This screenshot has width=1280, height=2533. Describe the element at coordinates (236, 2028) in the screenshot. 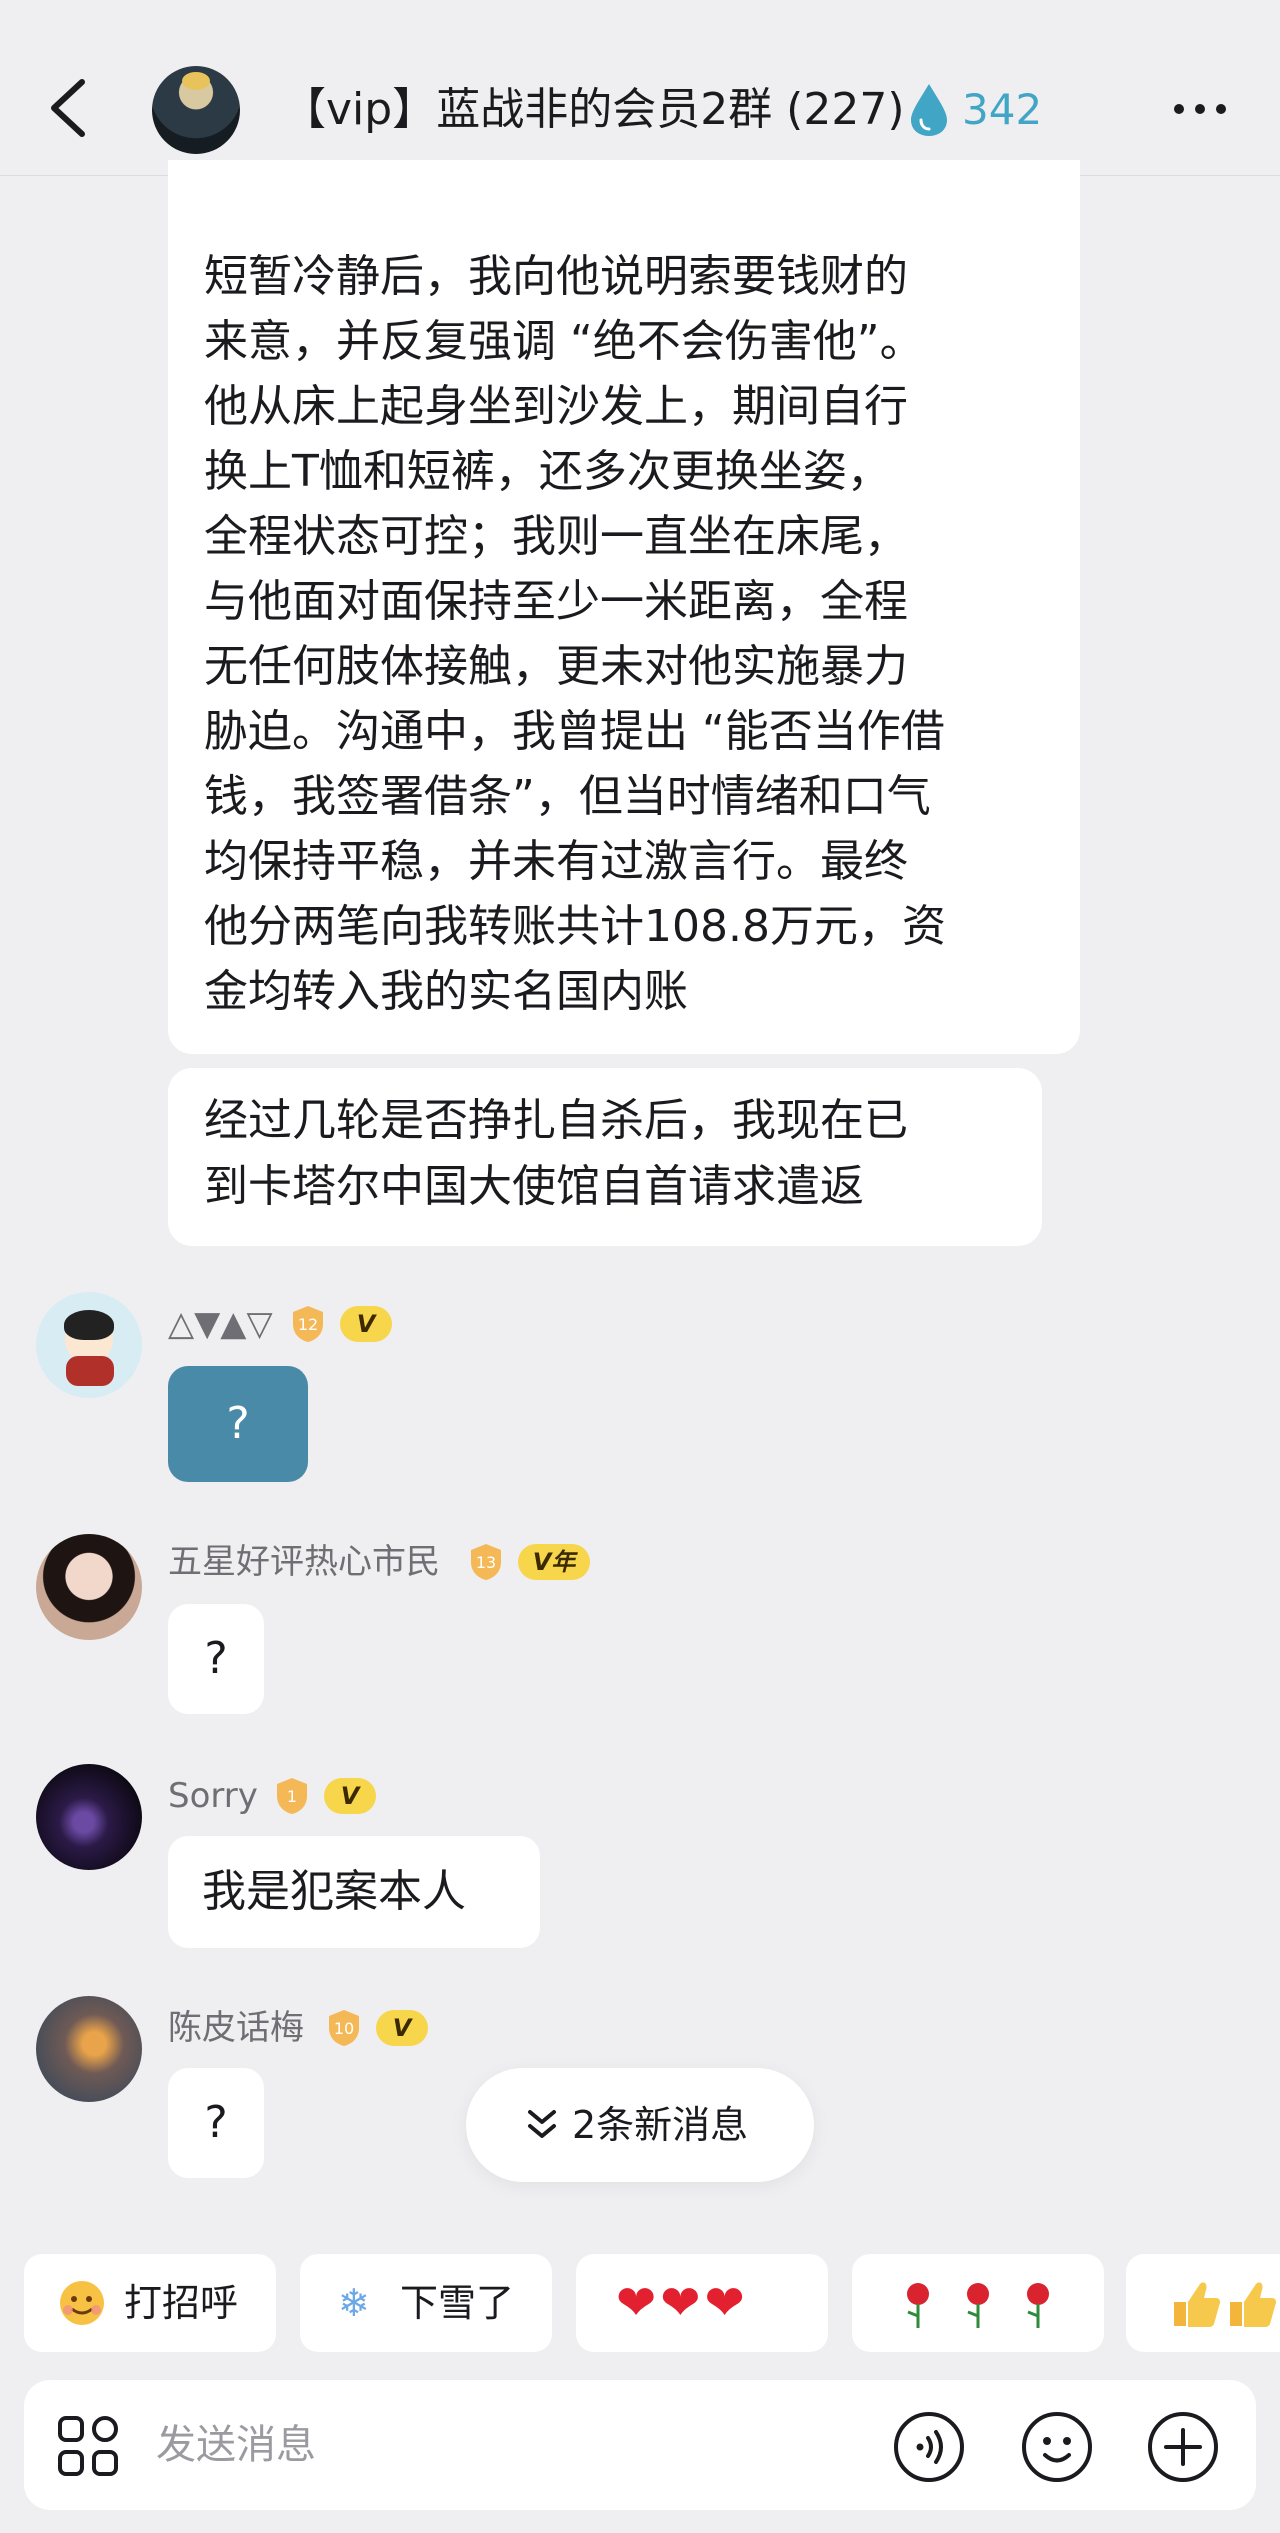

I see `sender-name: 陈皮话梅` at that location.